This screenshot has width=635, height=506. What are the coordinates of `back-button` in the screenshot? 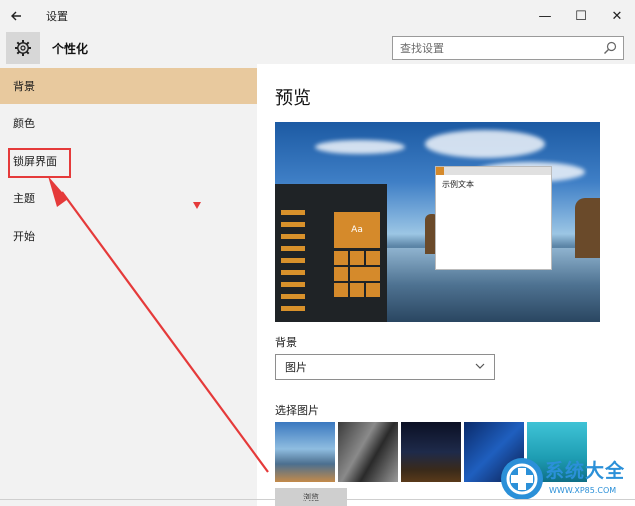 It's located at (16, 16).